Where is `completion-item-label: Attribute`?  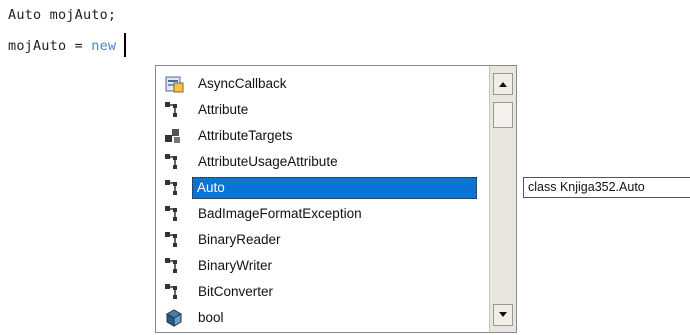 completion-item-label: Attribute is located at coordinates (223, 109).